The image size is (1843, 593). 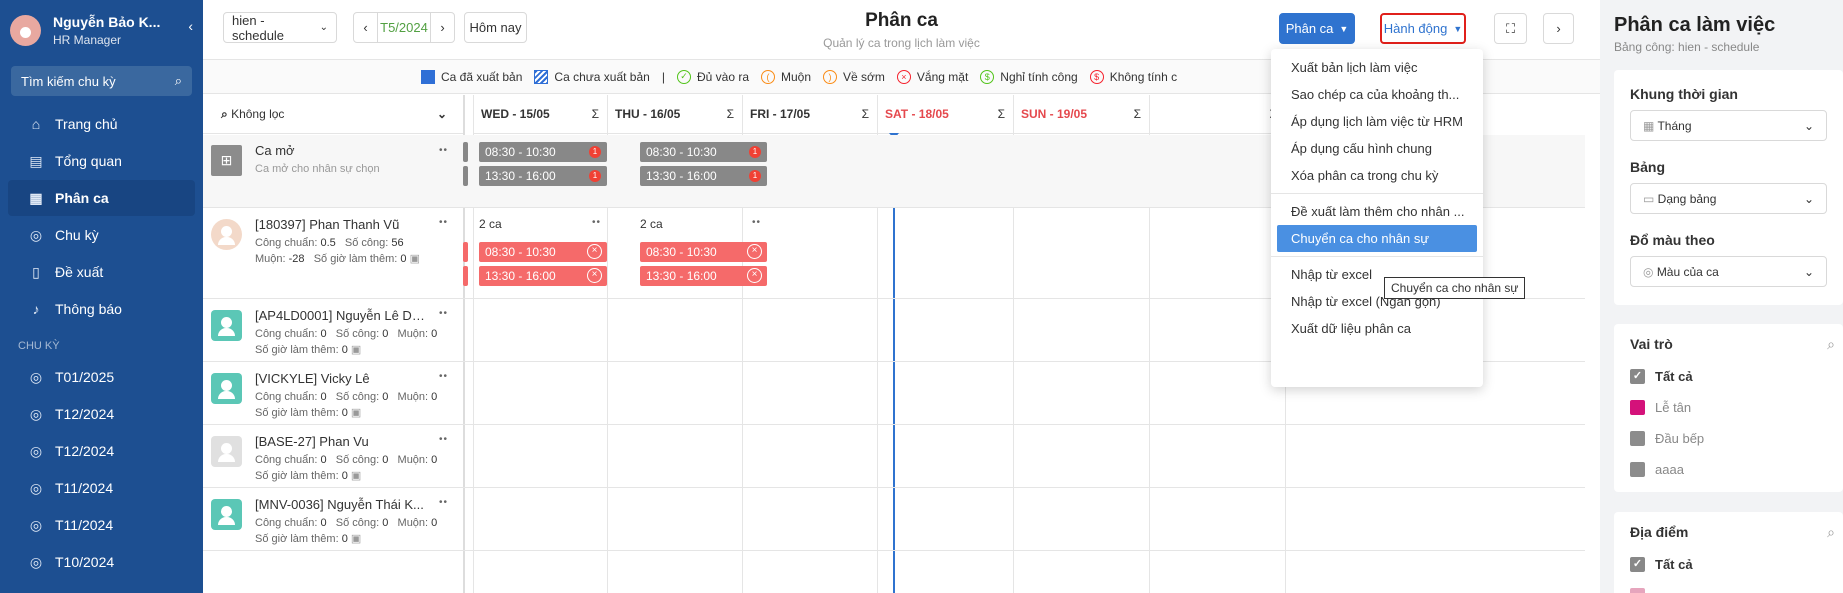 I want to click on role-checkbox: Lễ tân, so click(x=1728, y=407).